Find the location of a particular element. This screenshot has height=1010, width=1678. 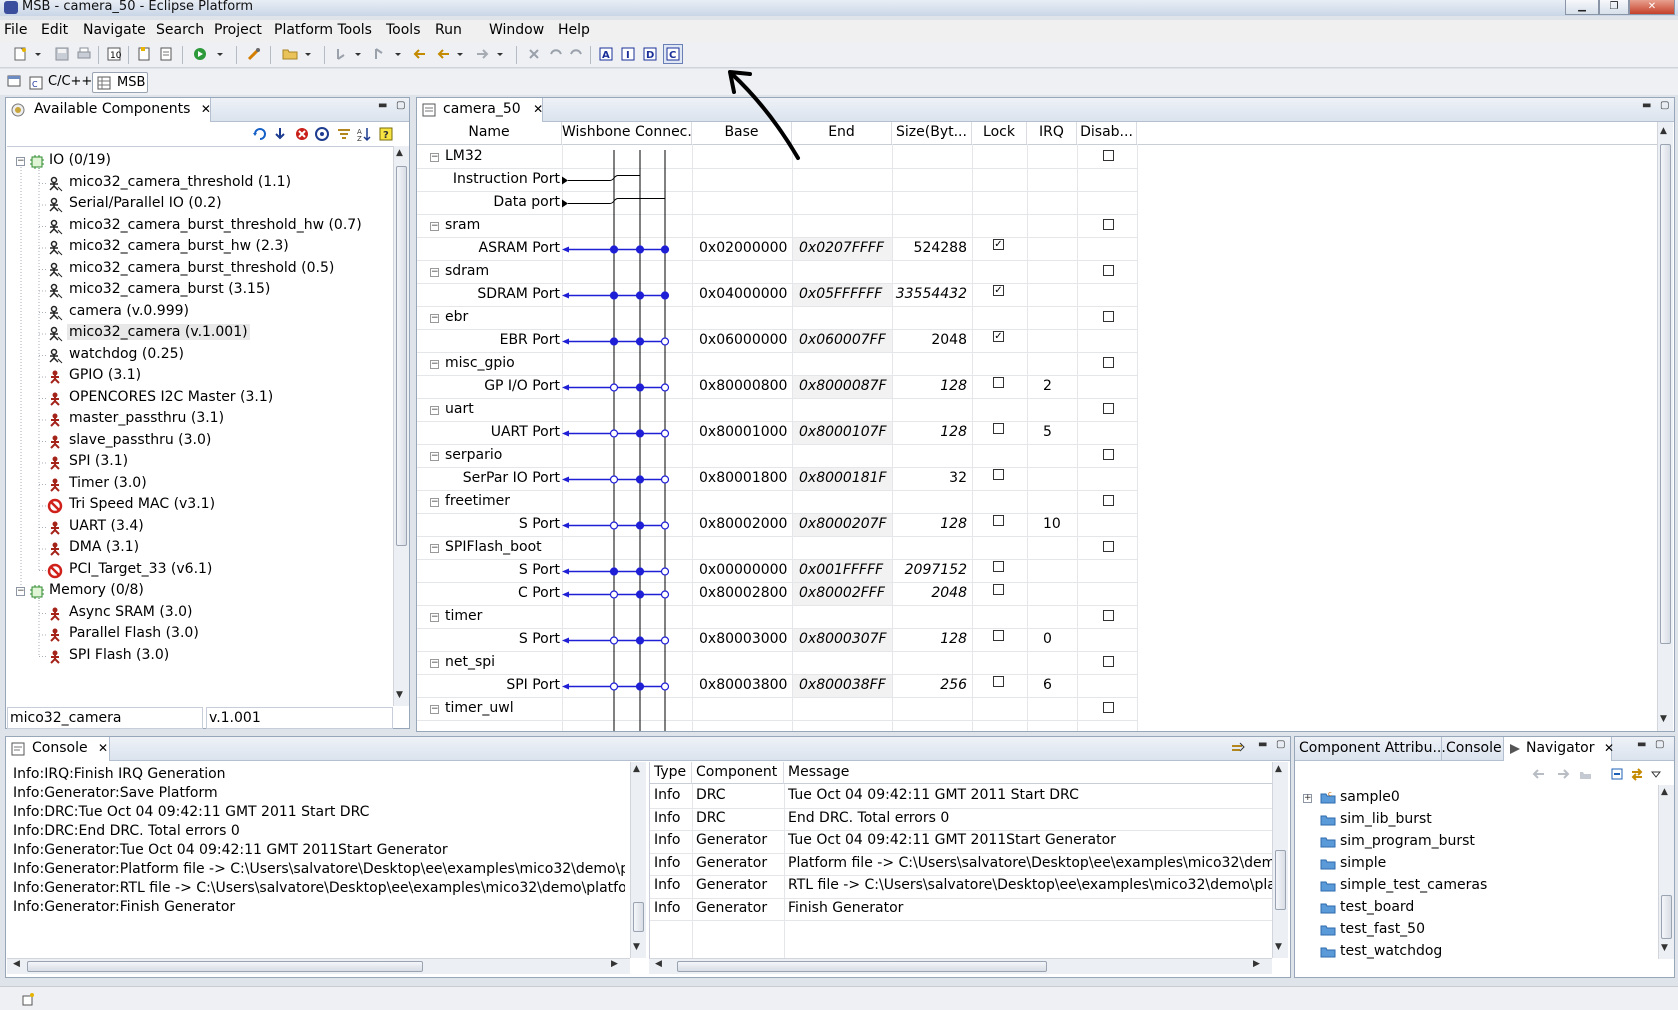

messages-hscrollbar: ◀ ▶ is located at coordinates (960, 966).